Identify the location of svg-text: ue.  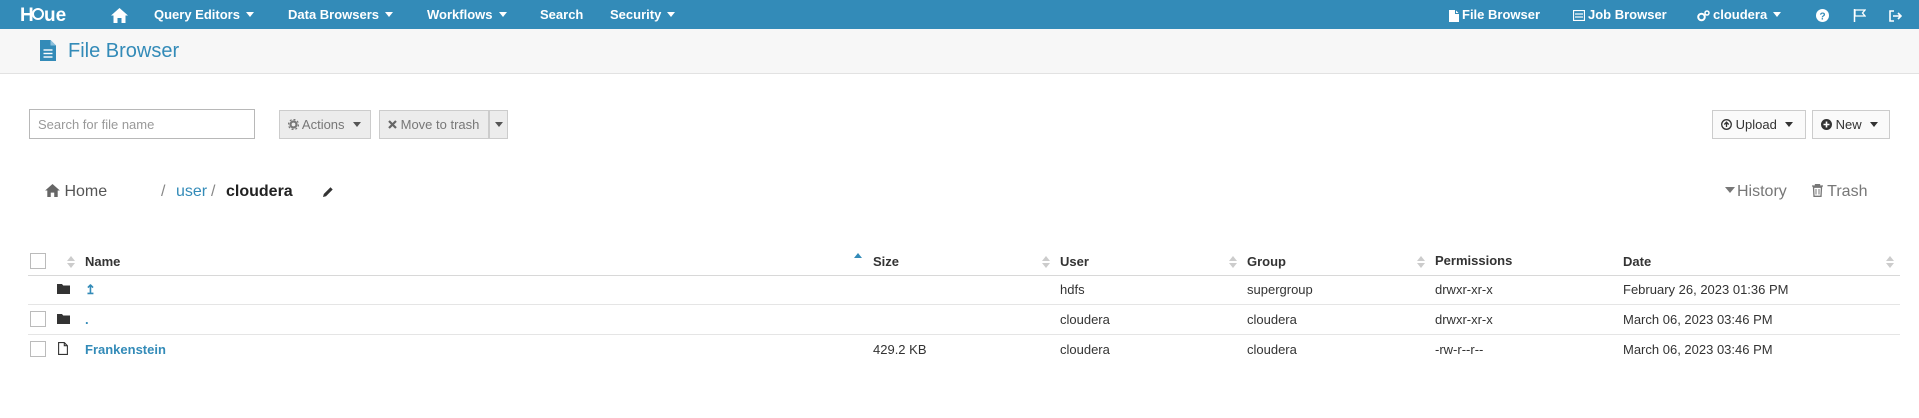
(55, 15).